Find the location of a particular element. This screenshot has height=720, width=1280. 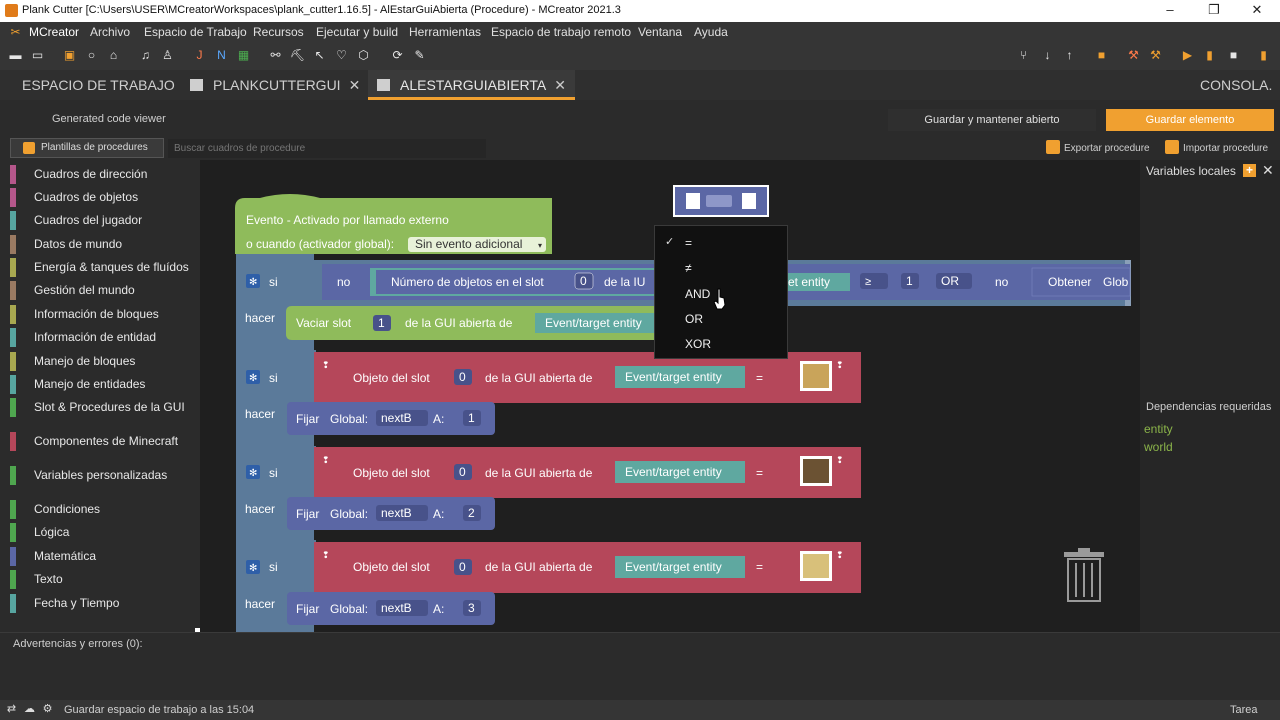

save-keep-open-button: Guardar y mantener abierto is located at coordinates (992, 120).